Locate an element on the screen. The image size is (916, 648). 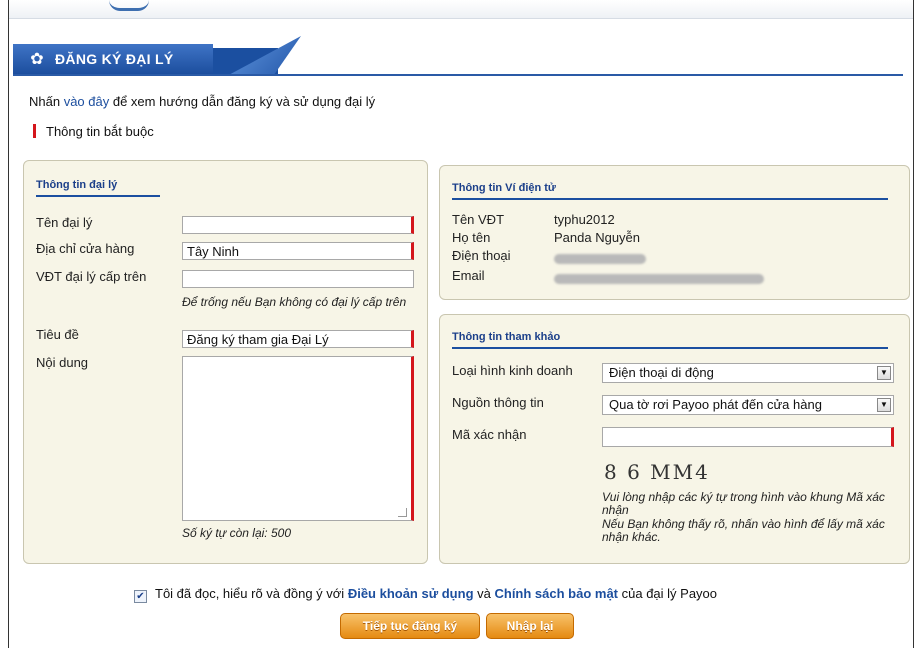
resize-handle is located at coordinates (402, 512).